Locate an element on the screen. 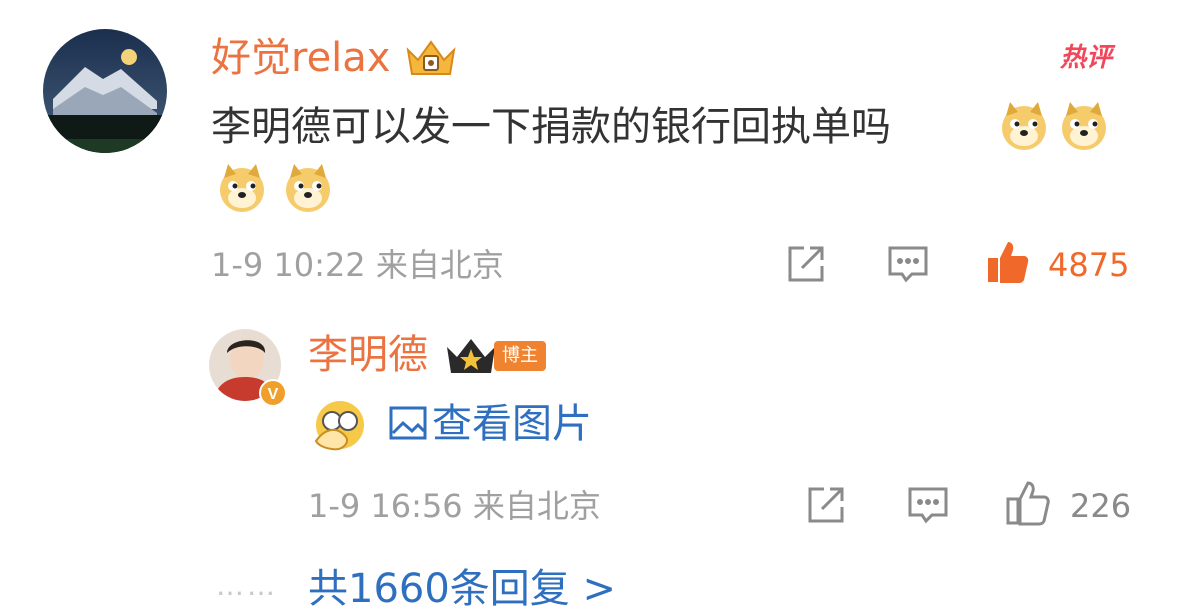 The image size is (1179, 614). comment-meta: 1-9 10:22 来自北京 is located at coordinates (357, 265).